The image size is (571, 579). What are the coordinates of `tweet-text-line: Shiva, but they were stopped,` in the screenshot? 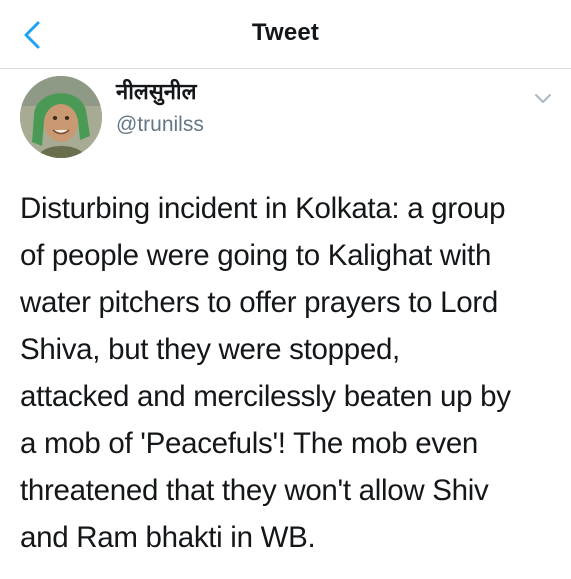 It's located at (210, 349).